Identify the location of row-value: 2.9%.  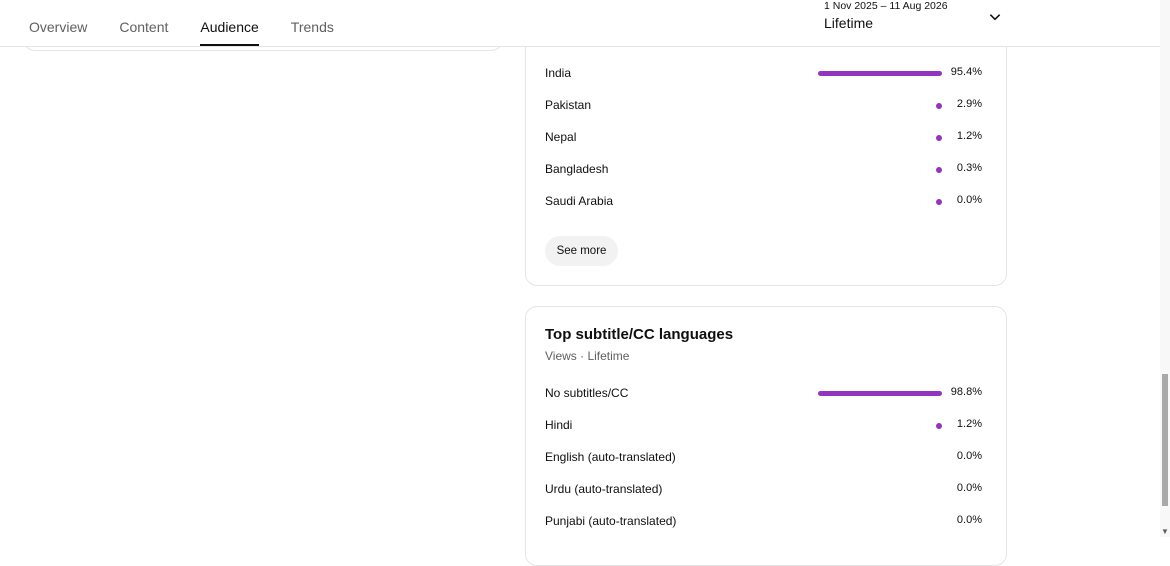
(969, 104).